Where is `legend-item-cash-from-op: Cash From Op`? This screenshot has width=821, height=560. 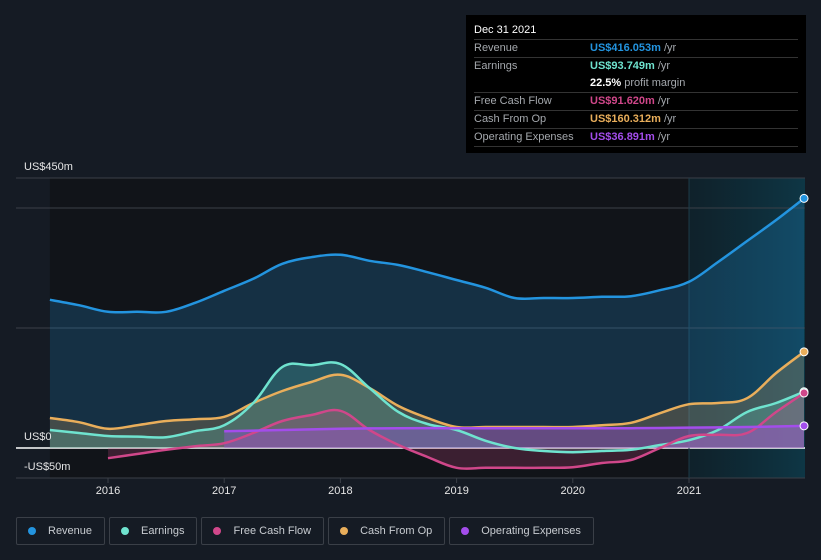
legend-item-cash-from-op: Cash From Op is located at coordinates (387, 531).